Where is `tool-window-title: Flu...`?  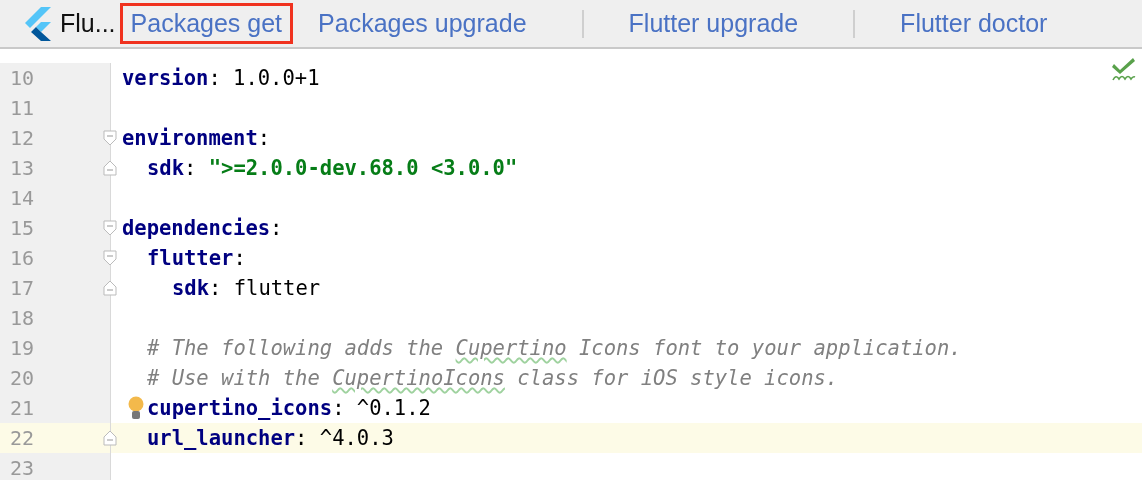
tool-window-title: Flu... is located at coordinates (88, 23).